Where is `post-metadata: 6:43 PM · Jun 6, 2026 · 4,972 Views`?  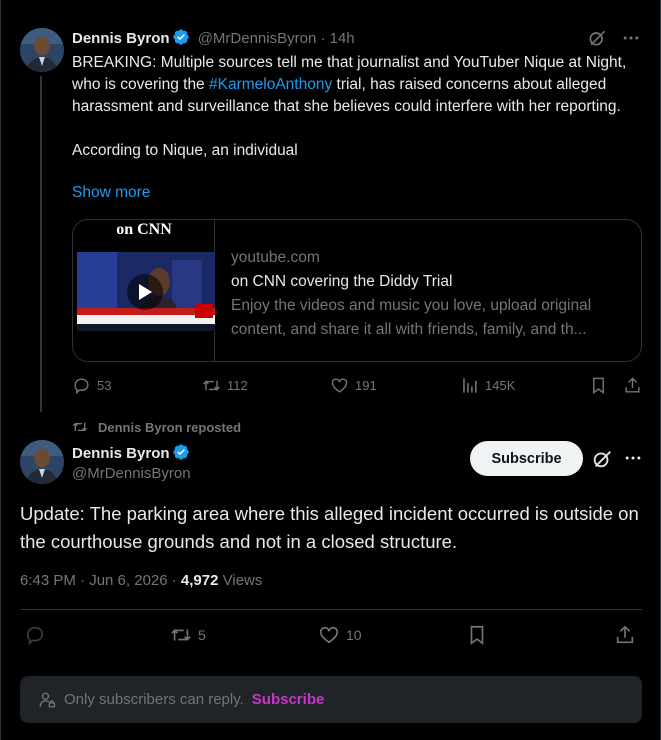 post-metadata: 6:43 PM · Jun 6, 2026 · 4,972 Views is located at coordinates (141, 580).